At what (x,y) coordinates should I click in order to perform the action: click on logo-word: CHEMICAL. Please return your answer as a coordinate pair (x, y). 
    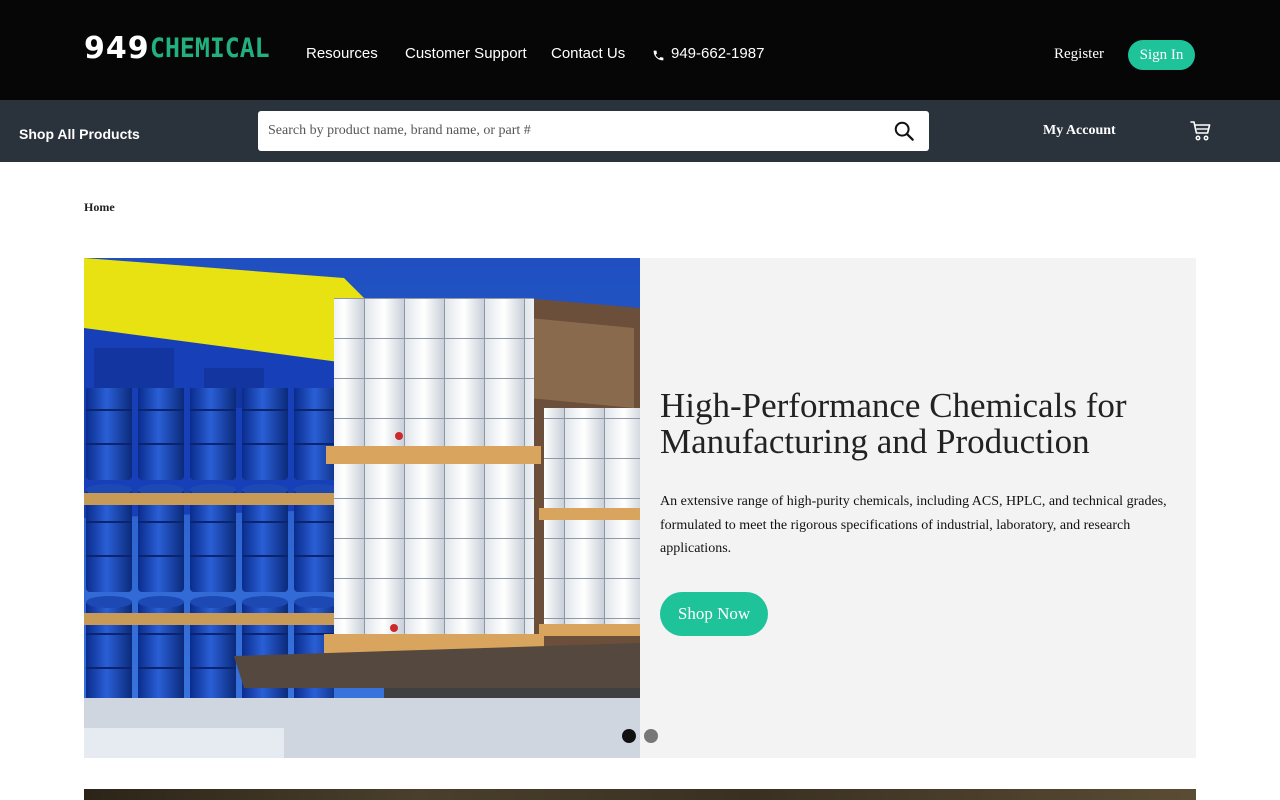
    Looking at the image, I should click on (209, 48).